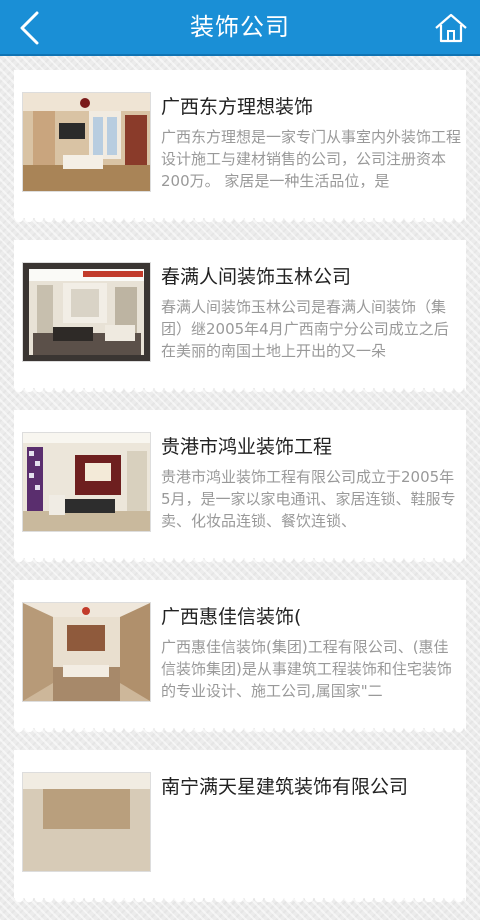 The width and height of the screenshot is (480, 920). What do you see at coordinates (231, 617) in the screenshot?
I see `company-name: 广西惠佳信装饰(` at bounding box center [231, 617].